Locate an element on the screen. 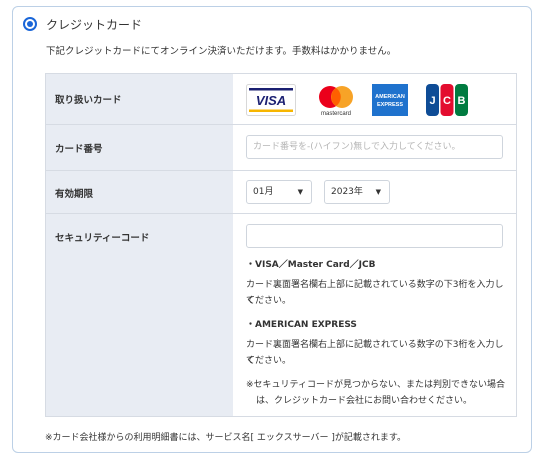 The height and width of the screenshot is (461, 550). expiry-year-select: 2023年 ▼ is located at coordinates (357, 192).